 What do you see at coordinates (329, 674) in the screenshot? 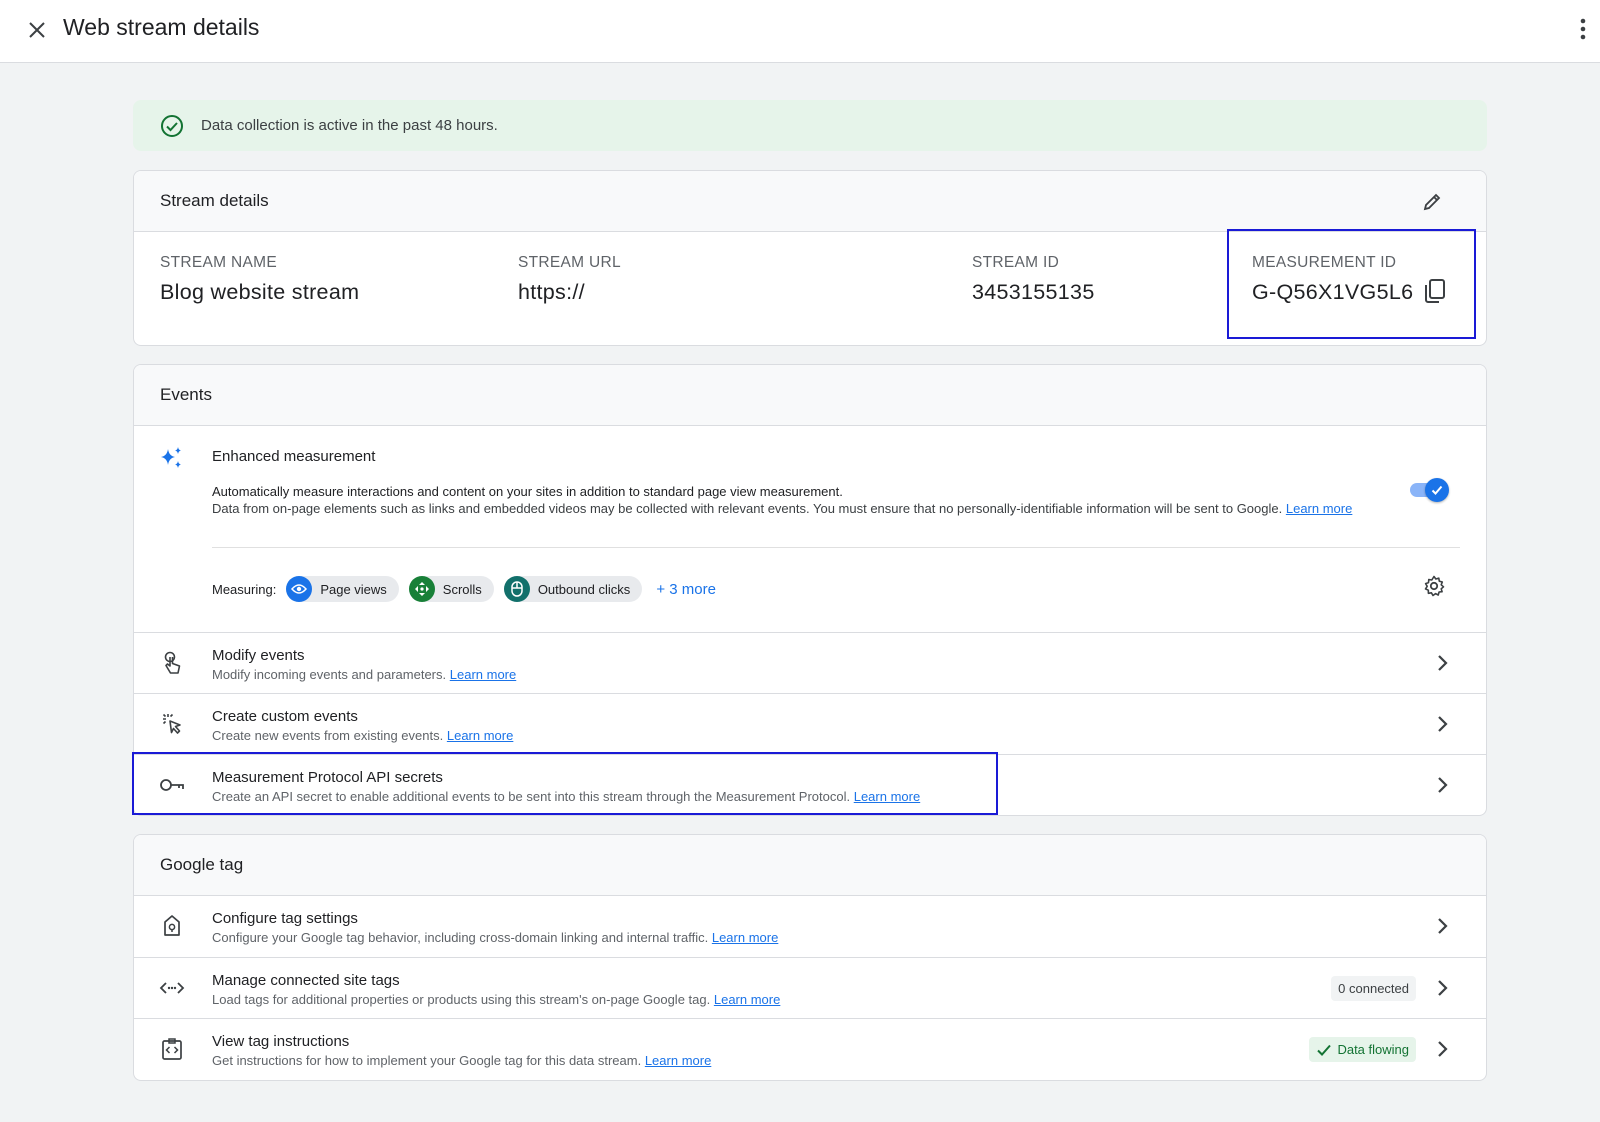
I see `row-description: Modify incoming events and parameters.` at bounding box center [329, 674].